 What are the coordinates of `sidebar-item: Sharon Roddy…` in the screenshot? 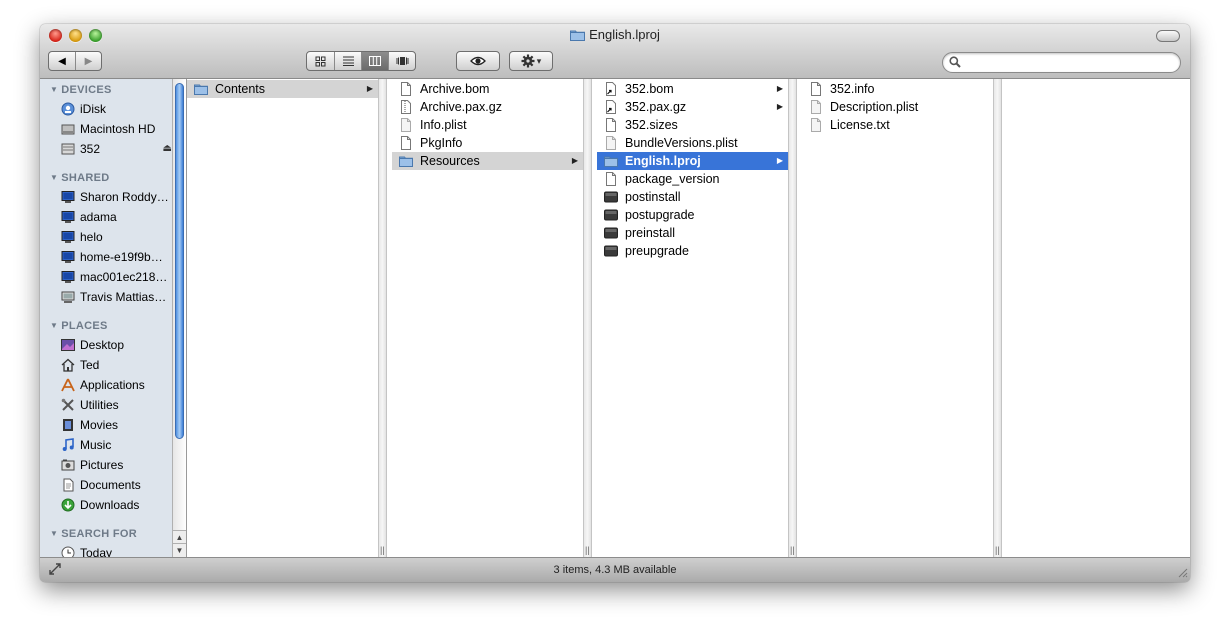 It's located at (106, 197).